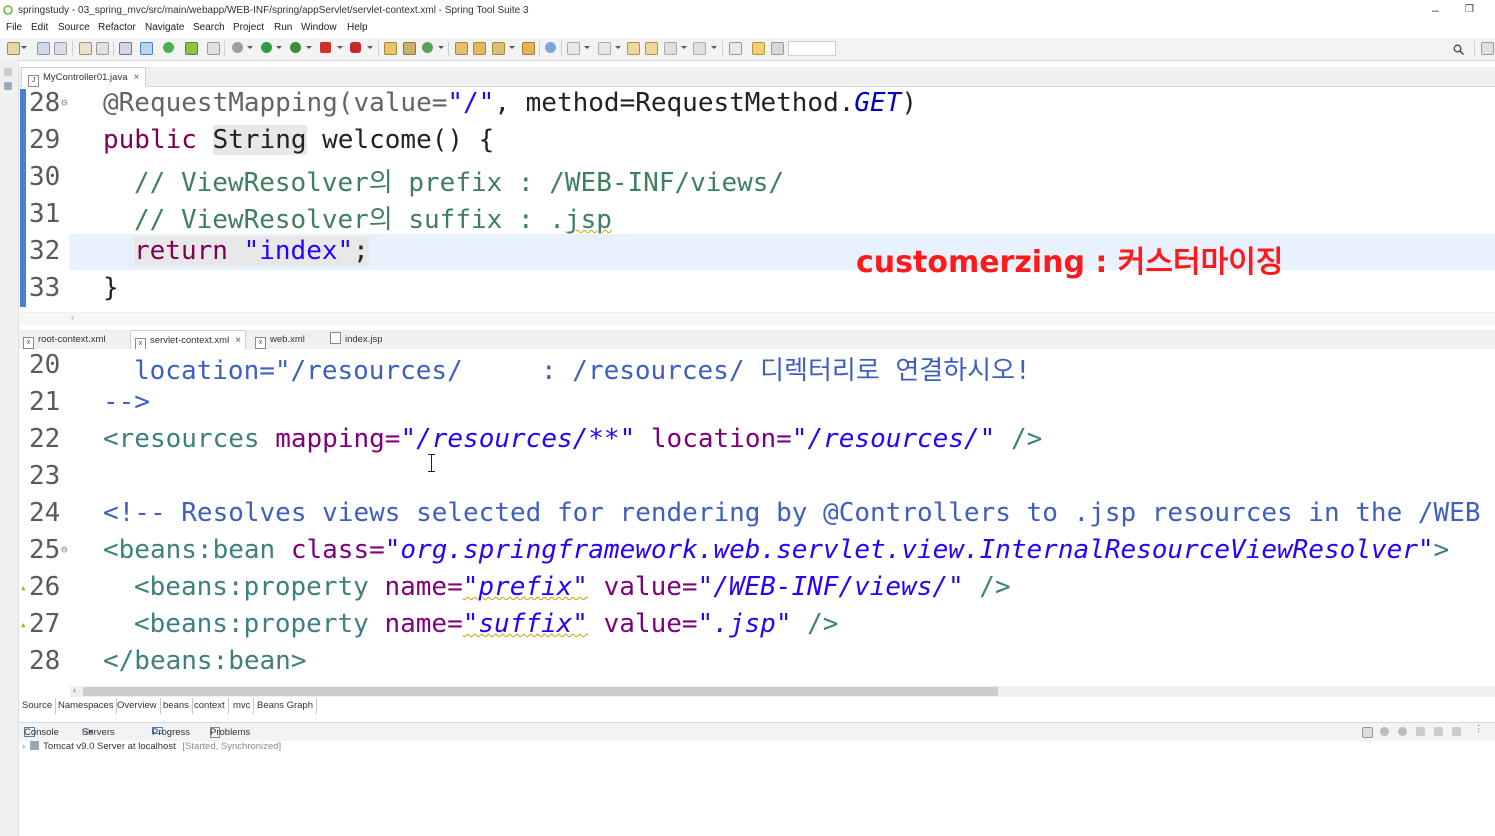 This screenshot has height=836, width=1495. I want to click on publish-icon, so click(1456, 731).